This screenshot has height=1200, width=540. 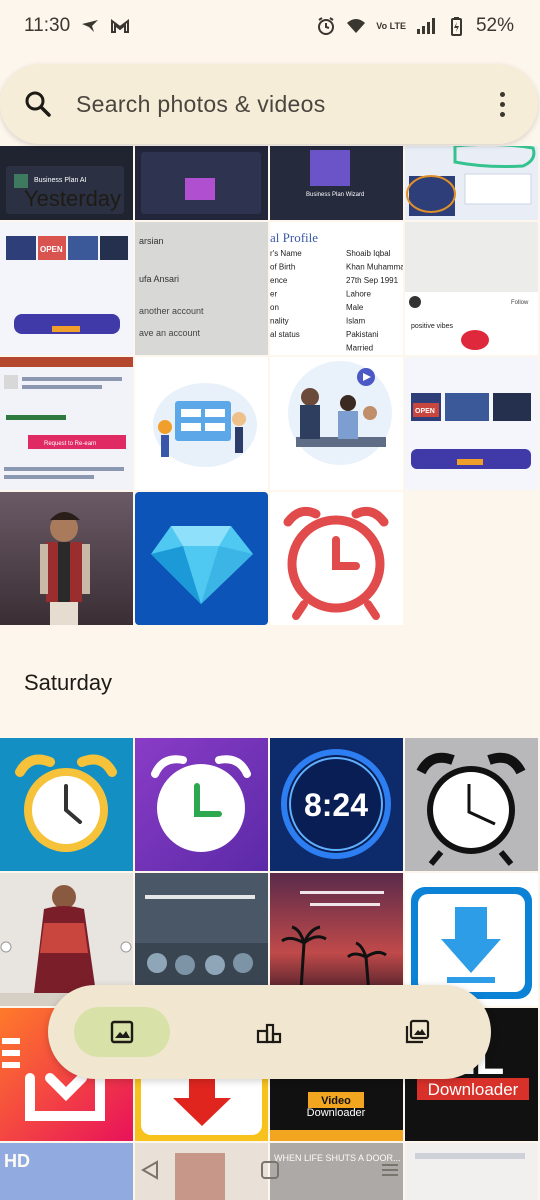 I want to click on profile-row-value: Khan Muhammad, so click(x=374, y=267).